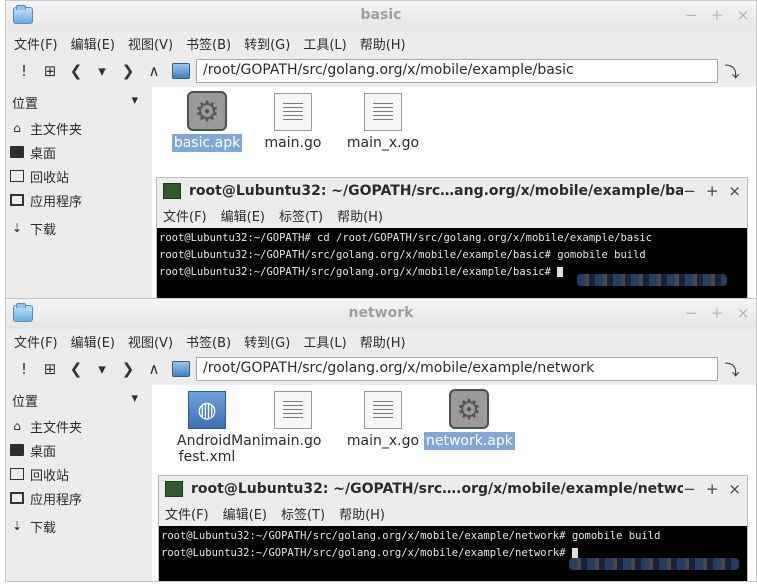 This screenshot has width=757, height=586. What do you see at coordinates (469, 409) in the screenshot?
I see `apk-gear-icon: ⚙` at bounding box center [469, 409].